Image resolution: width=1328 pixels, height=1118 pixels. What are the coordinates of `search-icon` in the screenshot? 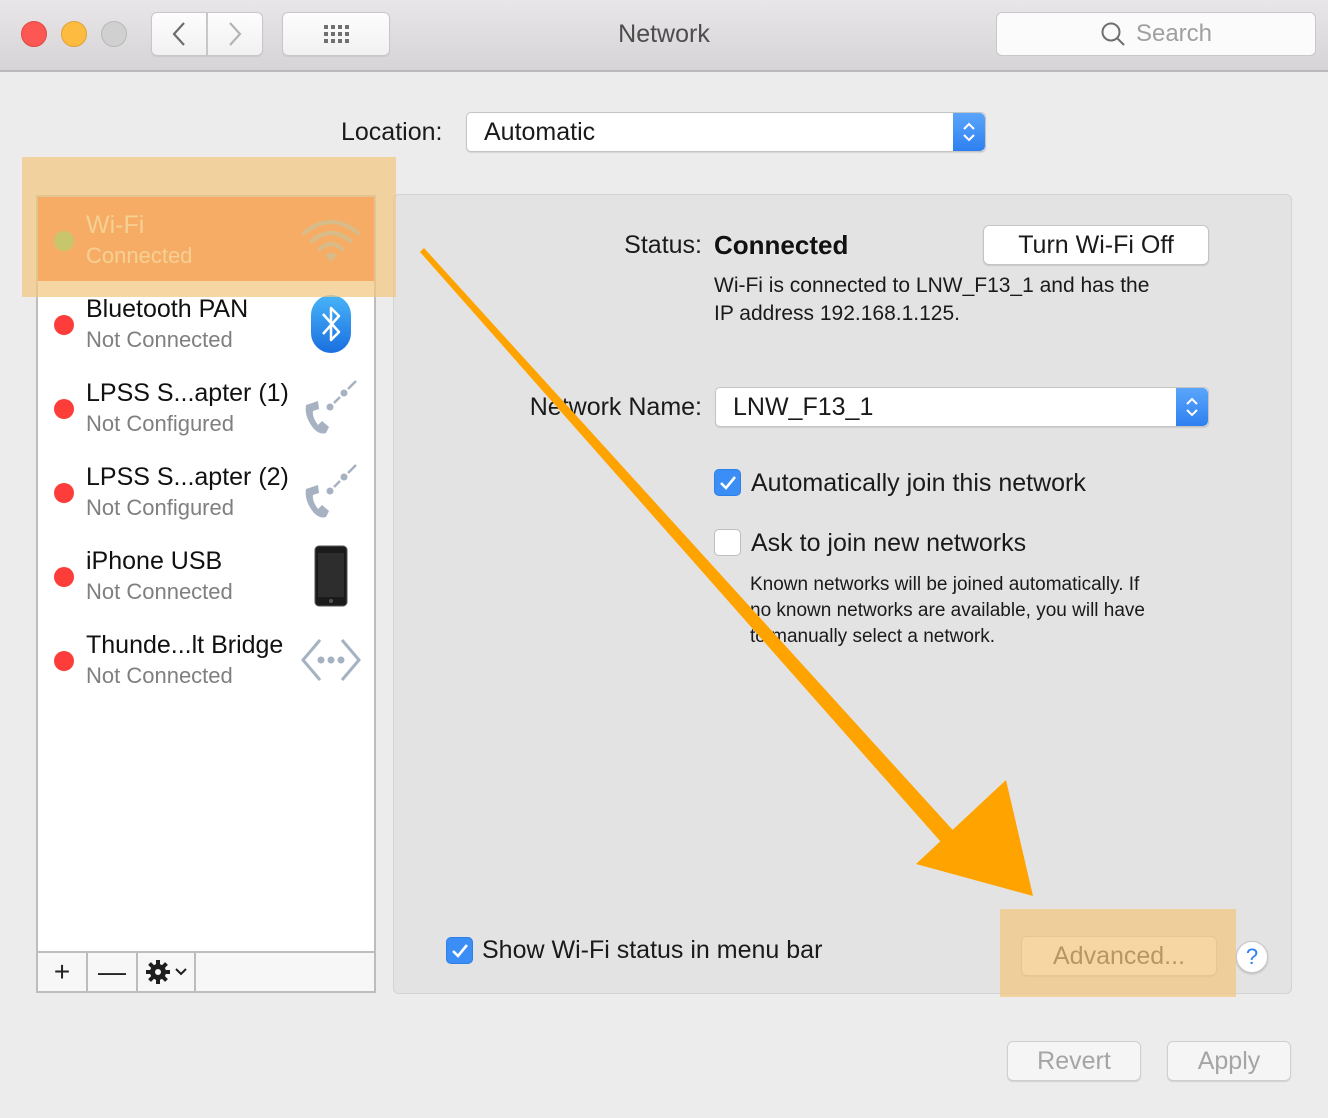 It's located at (1113, 34).